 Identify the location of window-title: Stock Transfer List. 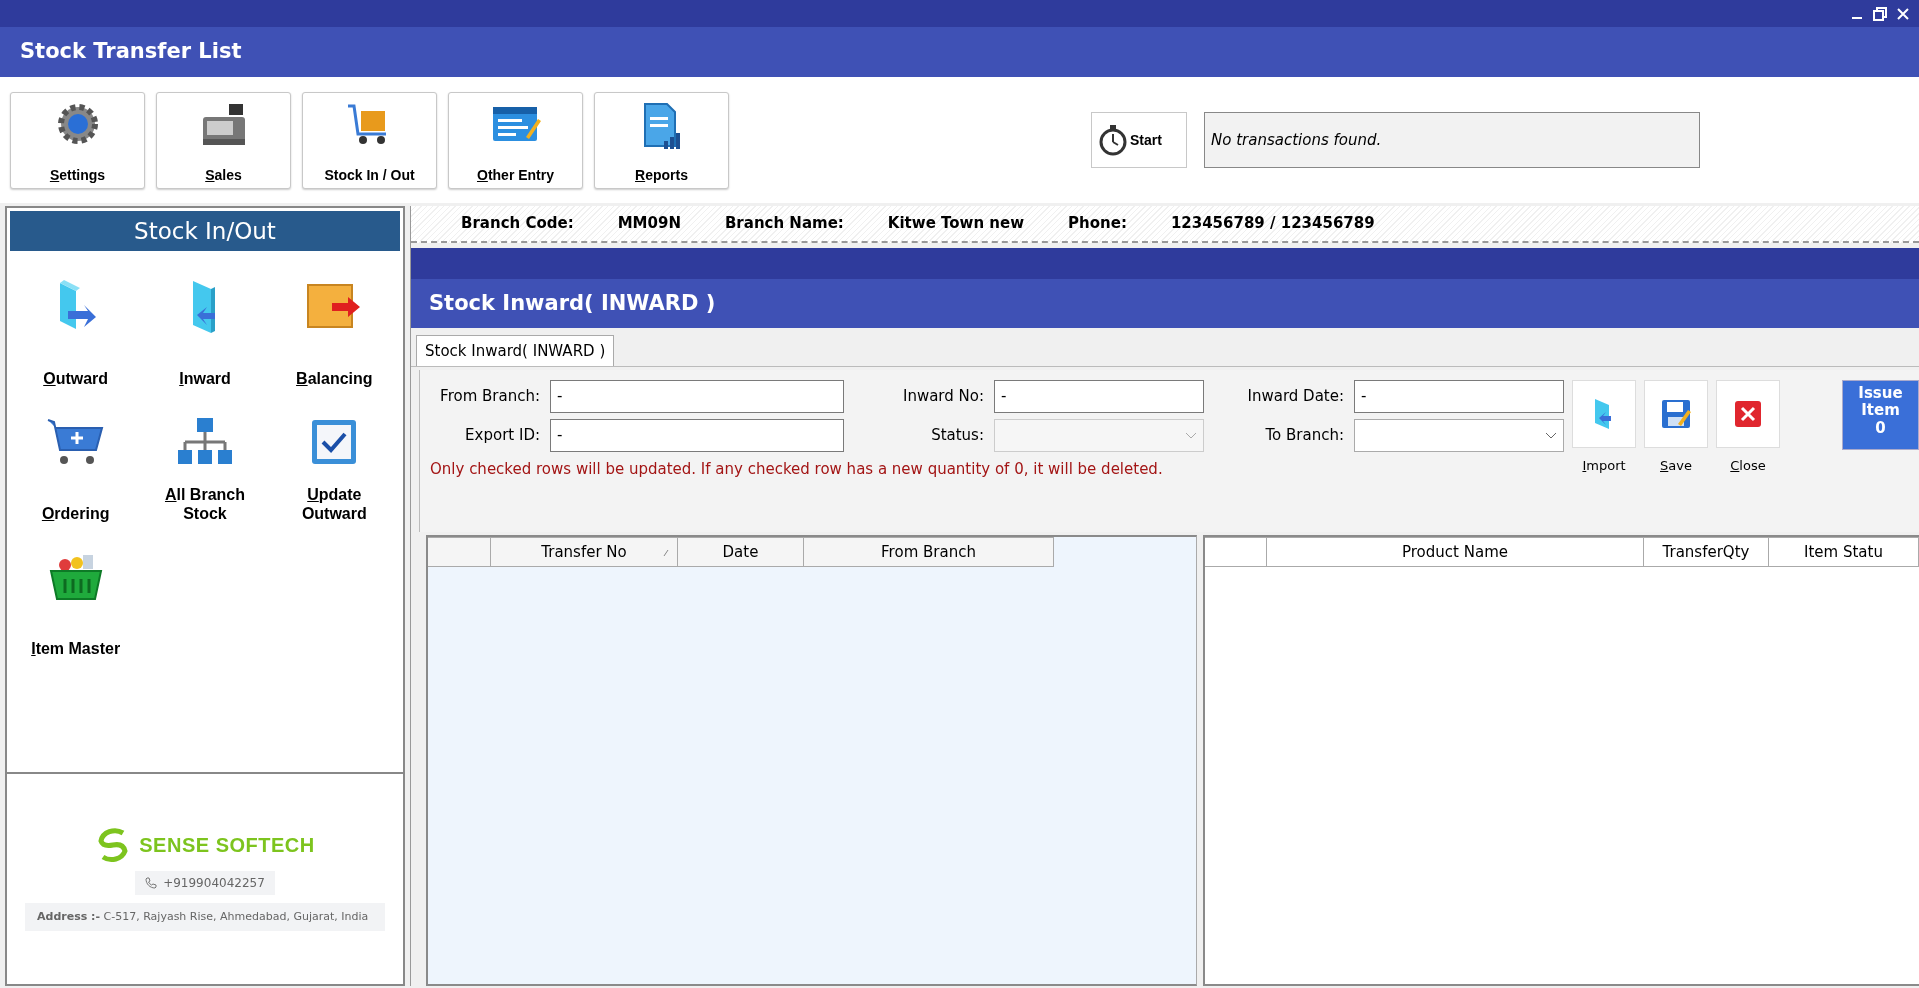
(959, 52).